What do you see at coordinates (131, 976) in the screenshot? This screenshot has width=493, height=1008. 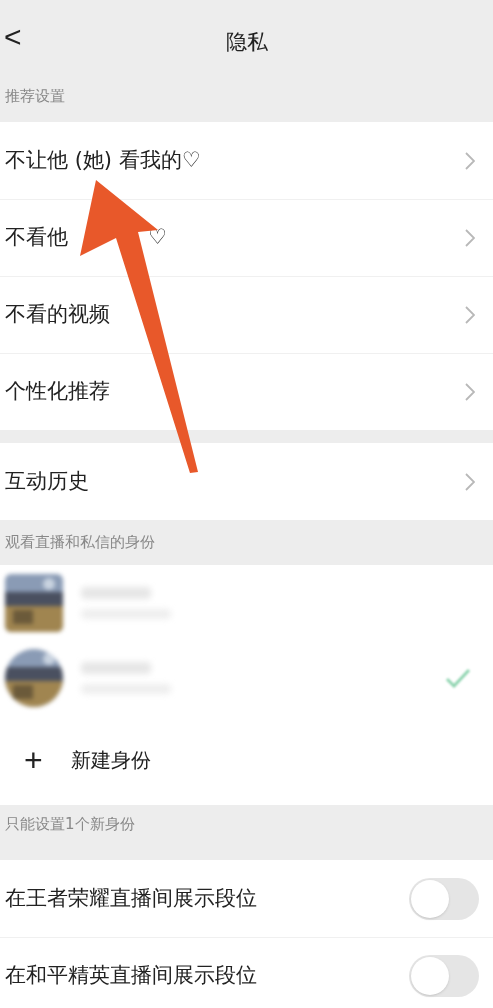 I see `toggle-label: 在和平精英直播间展示段位` at bounding box center [131, 976].